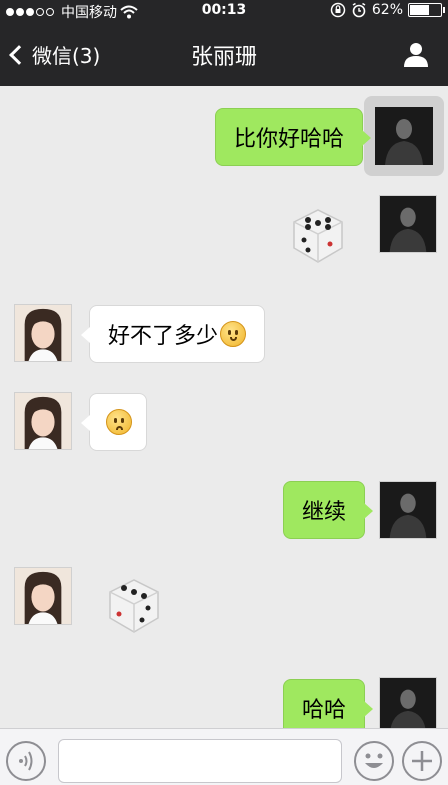 The height and width of the screenshot is (785, 448). What do you see at coordinates (233, 334) in the screenshot?
I see `thinking-emoji-icon` at bounding box center [233, 334].